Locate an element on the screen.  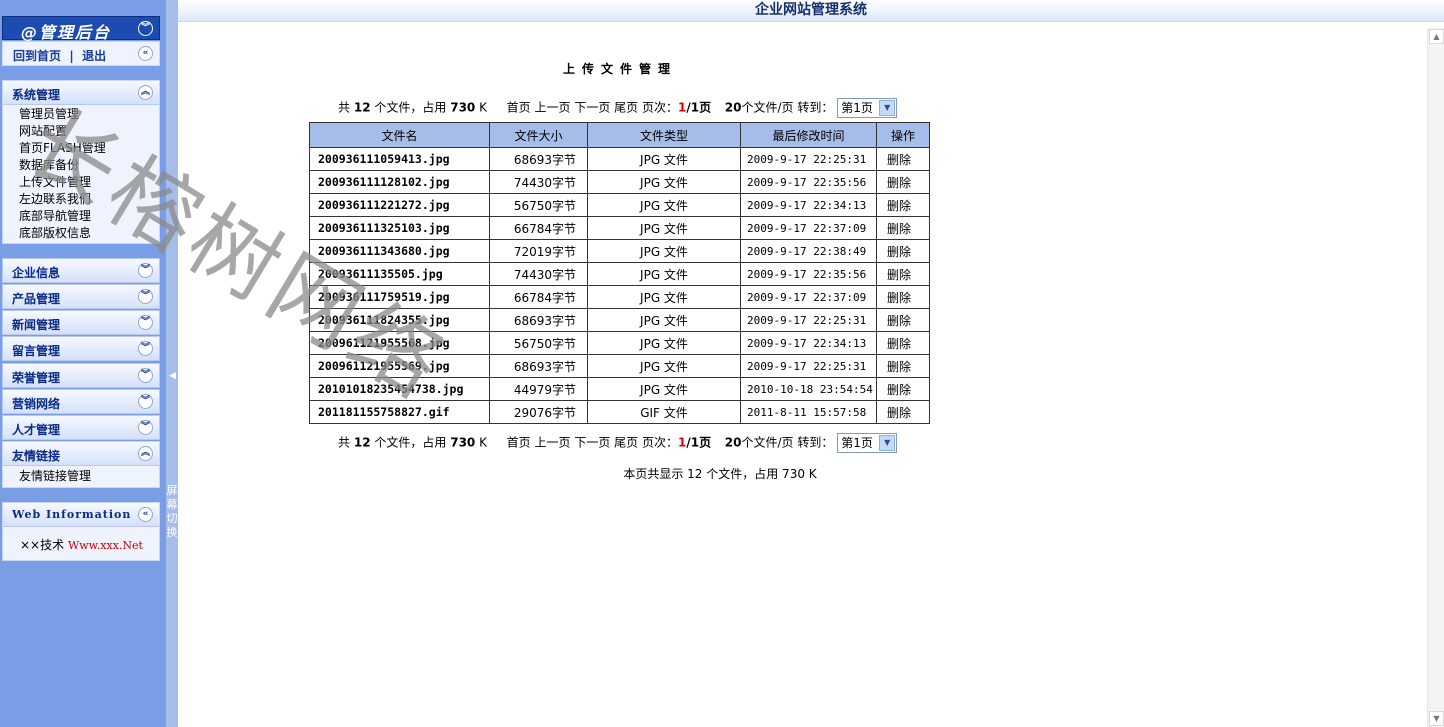
page-title: 上传文件管理 is located at coordinates (619, 69).